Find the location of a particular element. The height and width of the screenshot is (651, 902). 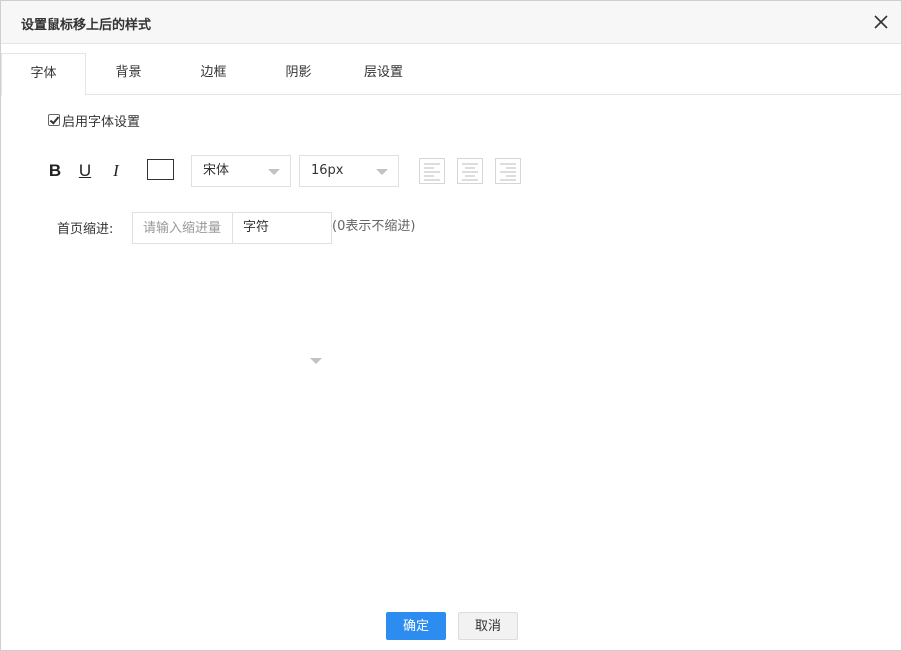

enable-font-row: 启用字体设置 is located at coordinates (94, 120).